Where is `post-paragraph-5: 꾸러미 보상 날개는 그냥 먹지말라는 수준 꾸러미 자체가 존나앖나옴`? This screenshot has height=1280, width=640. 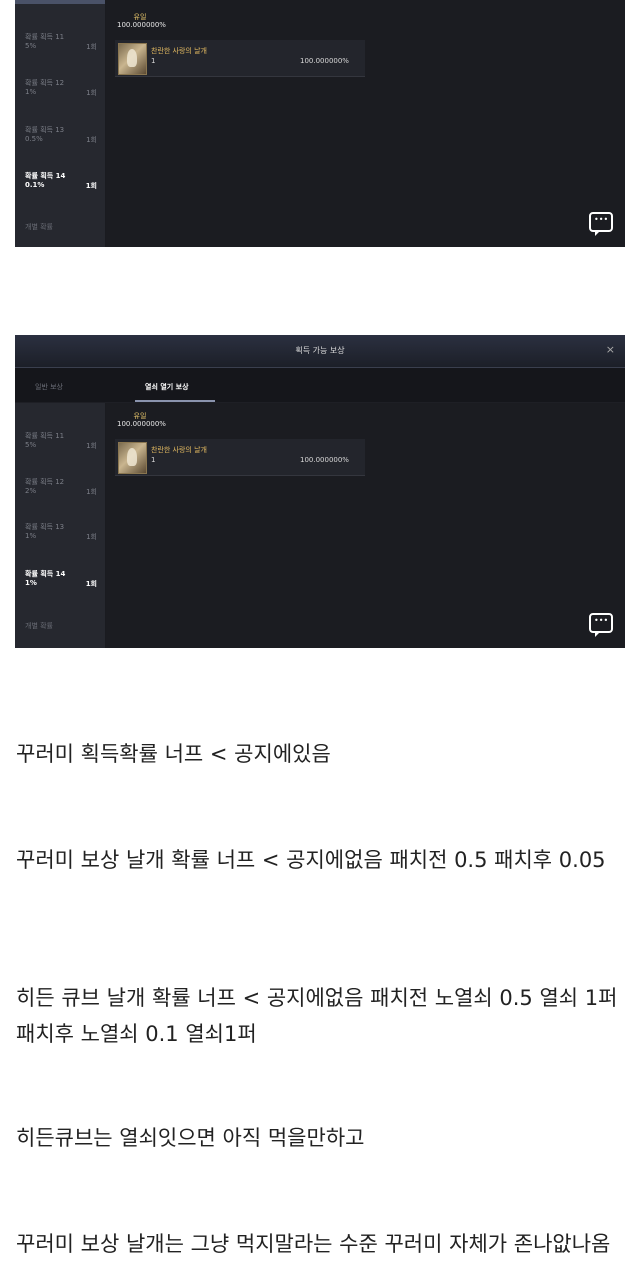
post-paragraph-5: 꾸러미 보상 날개는 그냥 먹지말라는 수준 꾸러미 자체가 존나앖나옴 is located at coordinates (313, 1244).